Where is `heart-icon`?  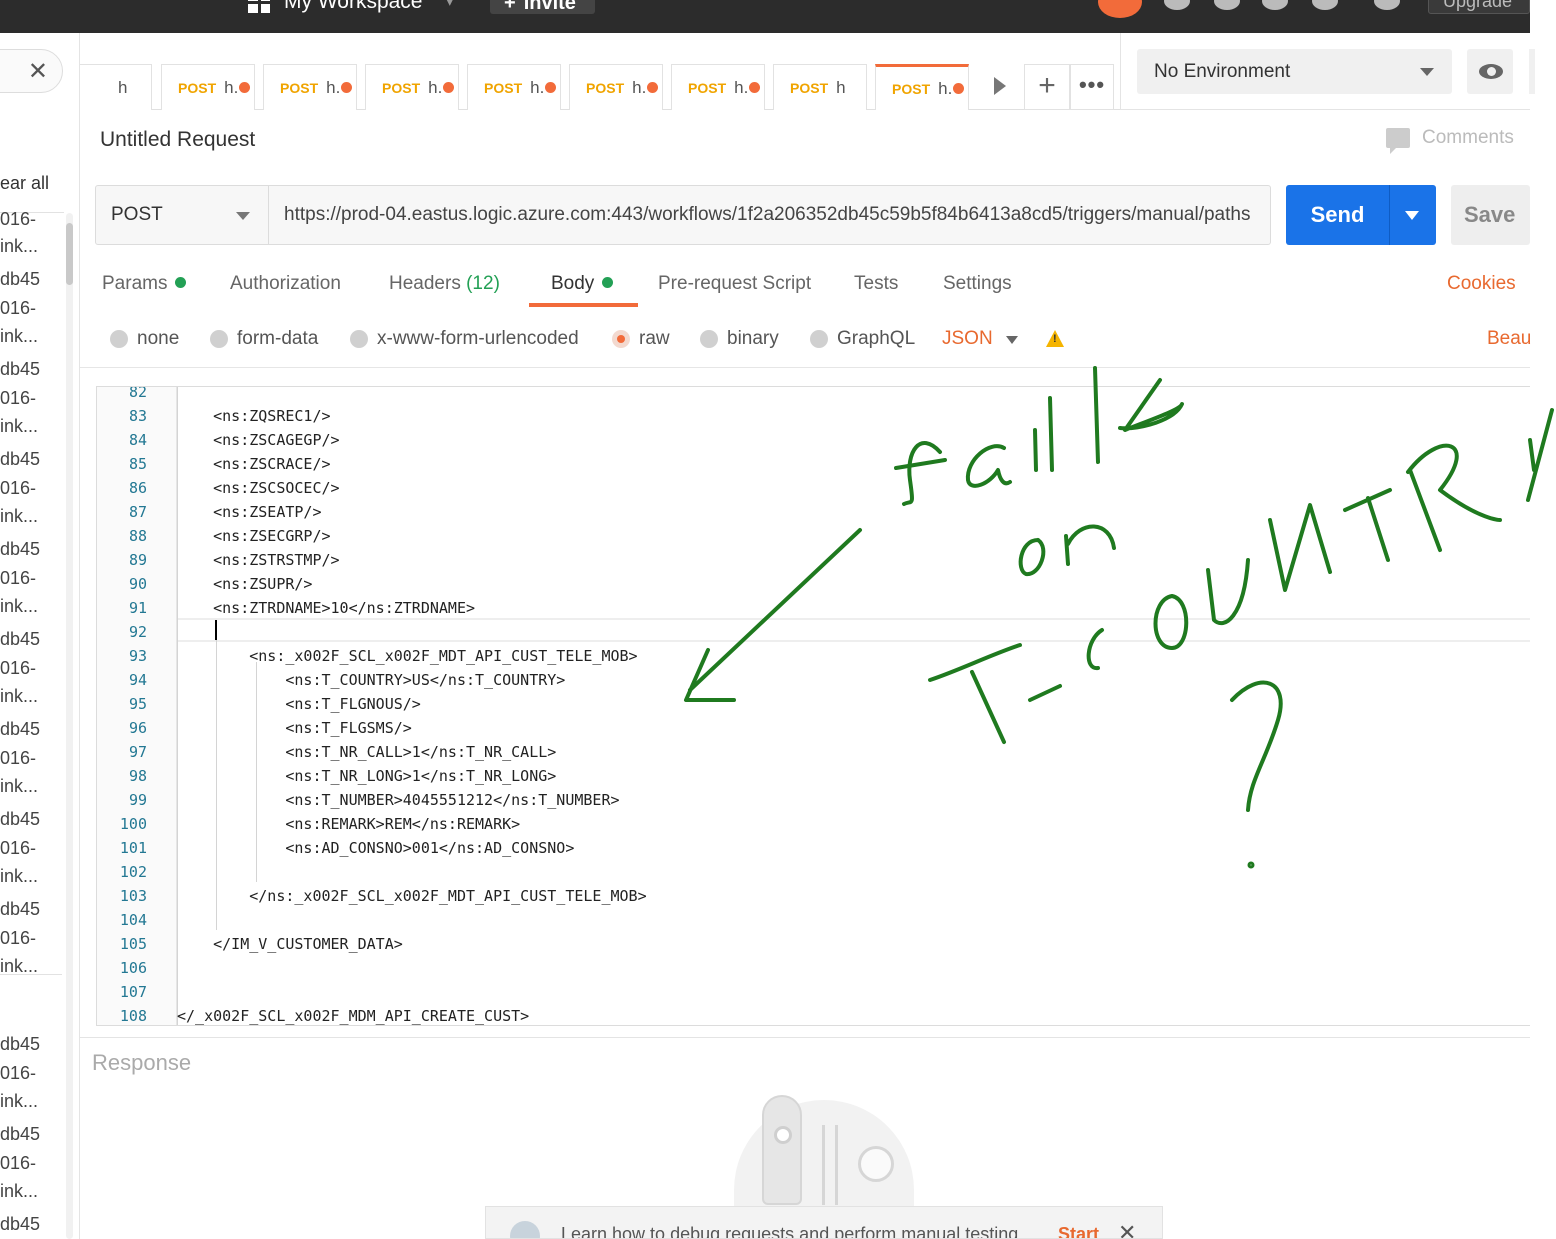
heart-icon is located at coordinates (1325, 5).